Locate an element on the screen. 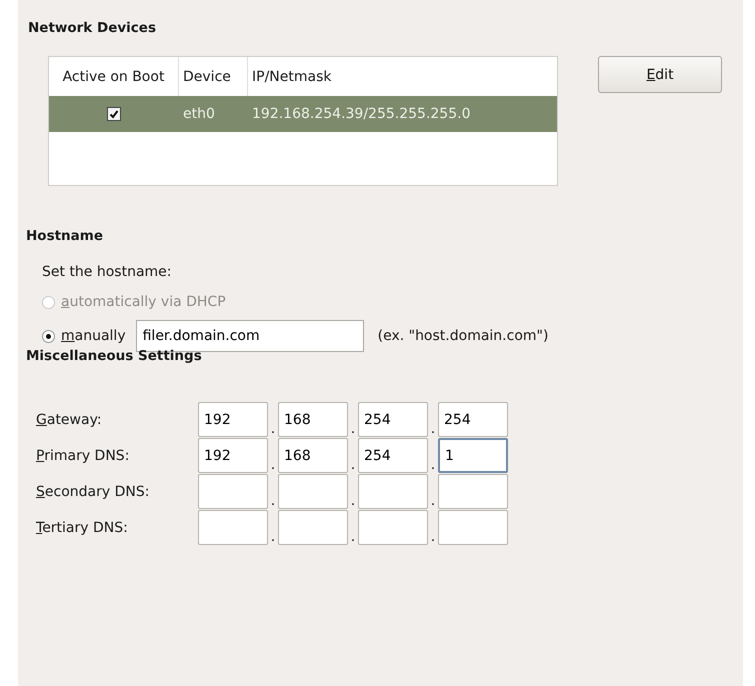  section-title: Network Devices is located at coordinates (92, 28).